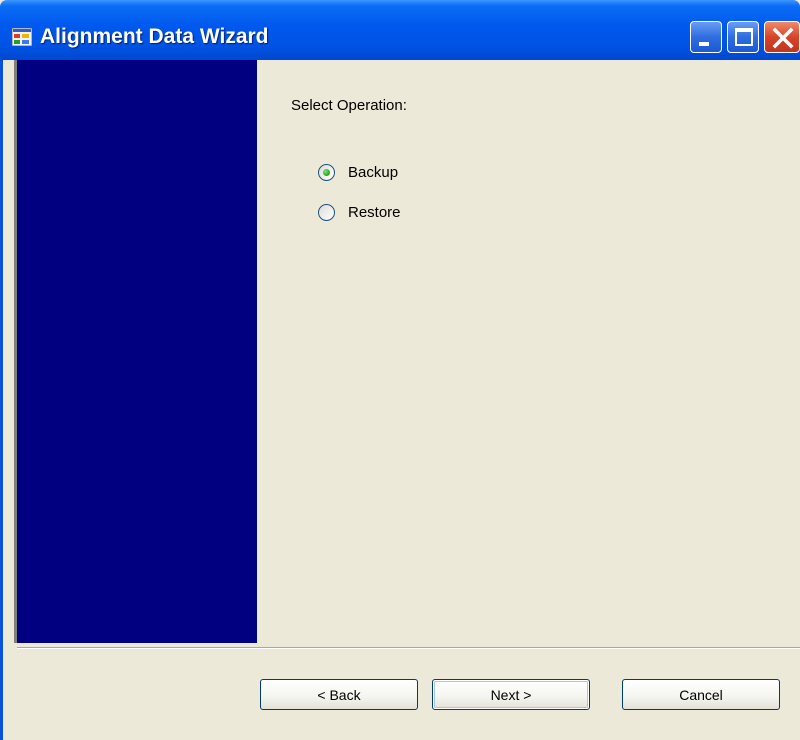 This screenshot has width=800, height=740. I want to click on next-button: Next >, so click(511, 694).